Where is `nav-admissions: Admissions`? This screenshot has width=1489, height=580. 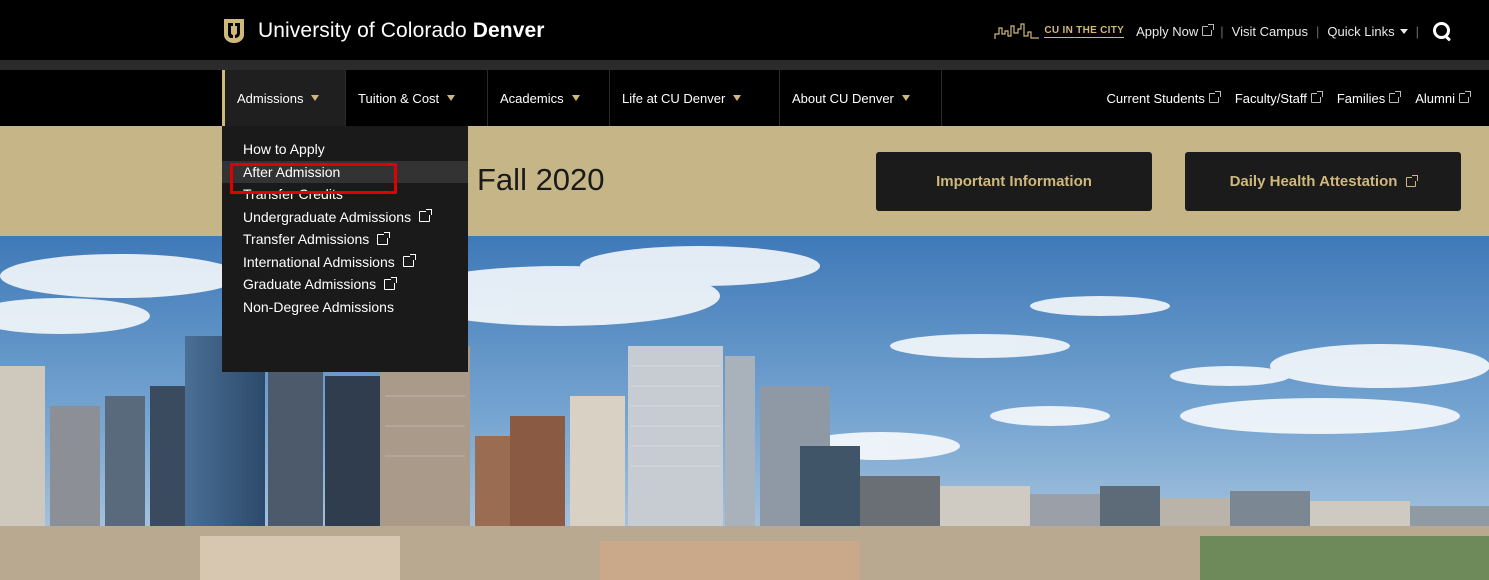 nav-admissions: Admissions is located at coordinates (284, 98).